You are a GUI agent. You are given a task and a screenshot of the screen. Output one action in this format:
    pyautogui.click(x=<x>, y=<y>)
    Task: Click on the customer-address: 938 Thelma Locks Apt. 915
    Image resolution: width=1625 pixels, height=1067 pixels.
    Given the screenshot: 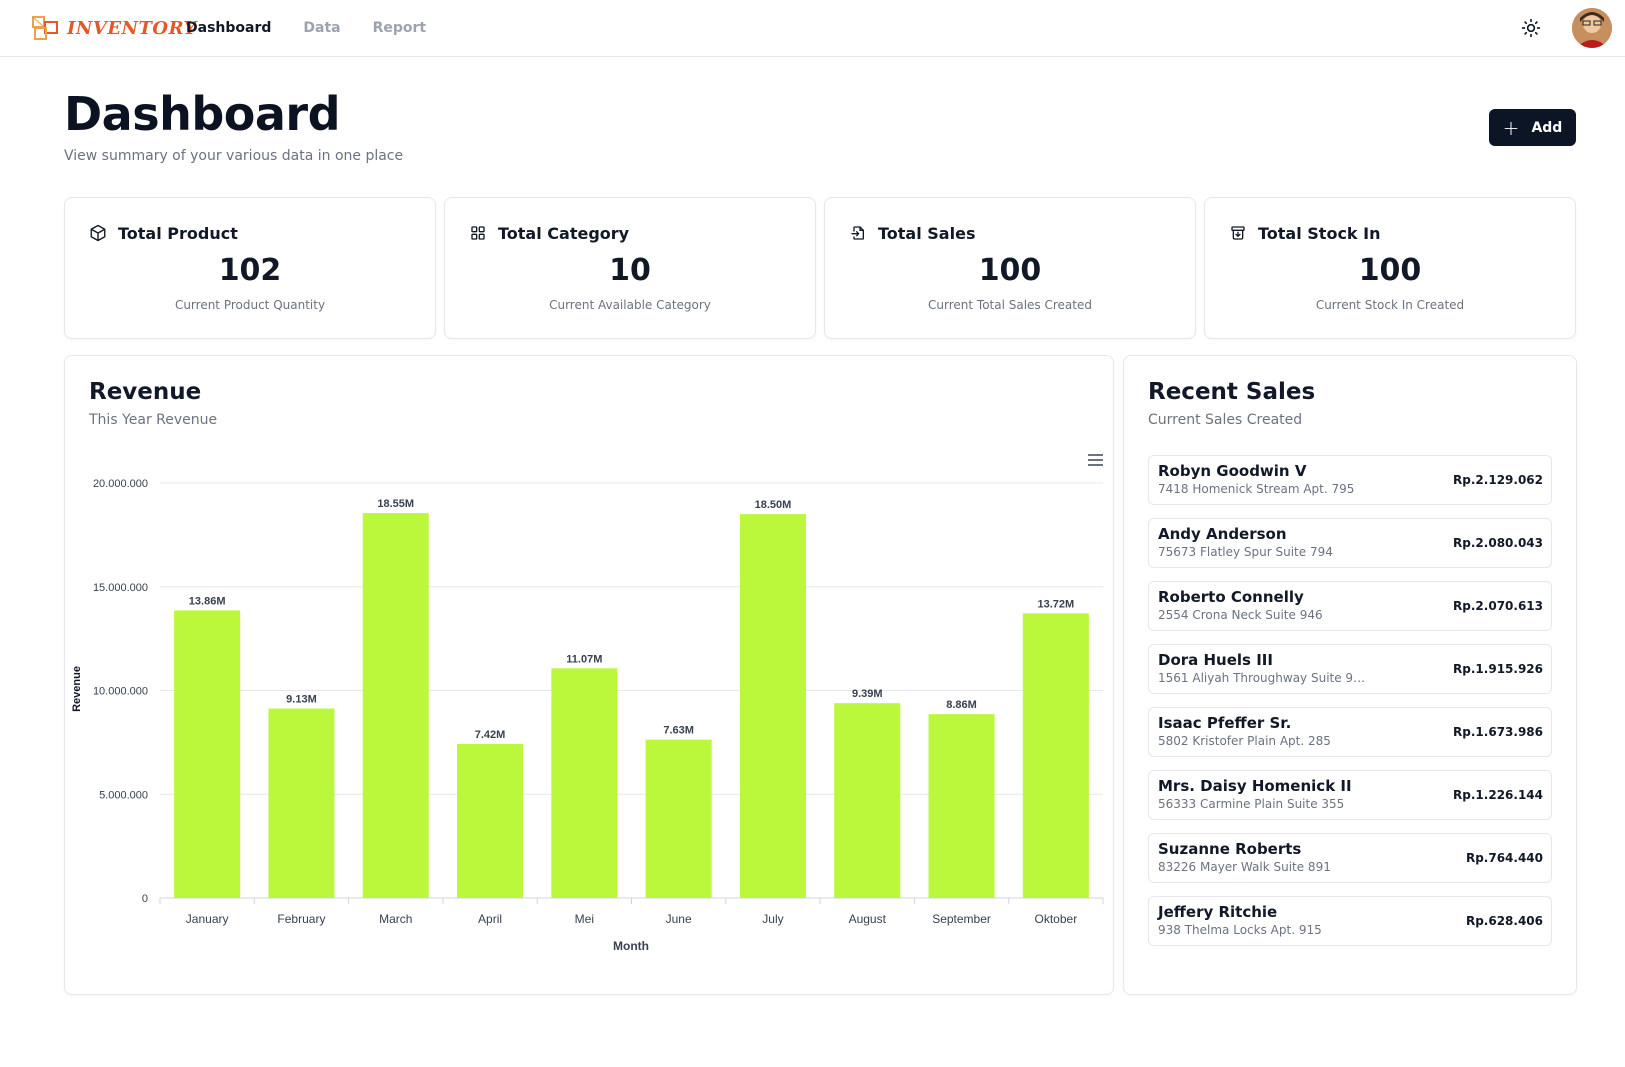 What is the action you would take?
    pyautogui.click(x=1240, y=930)
    